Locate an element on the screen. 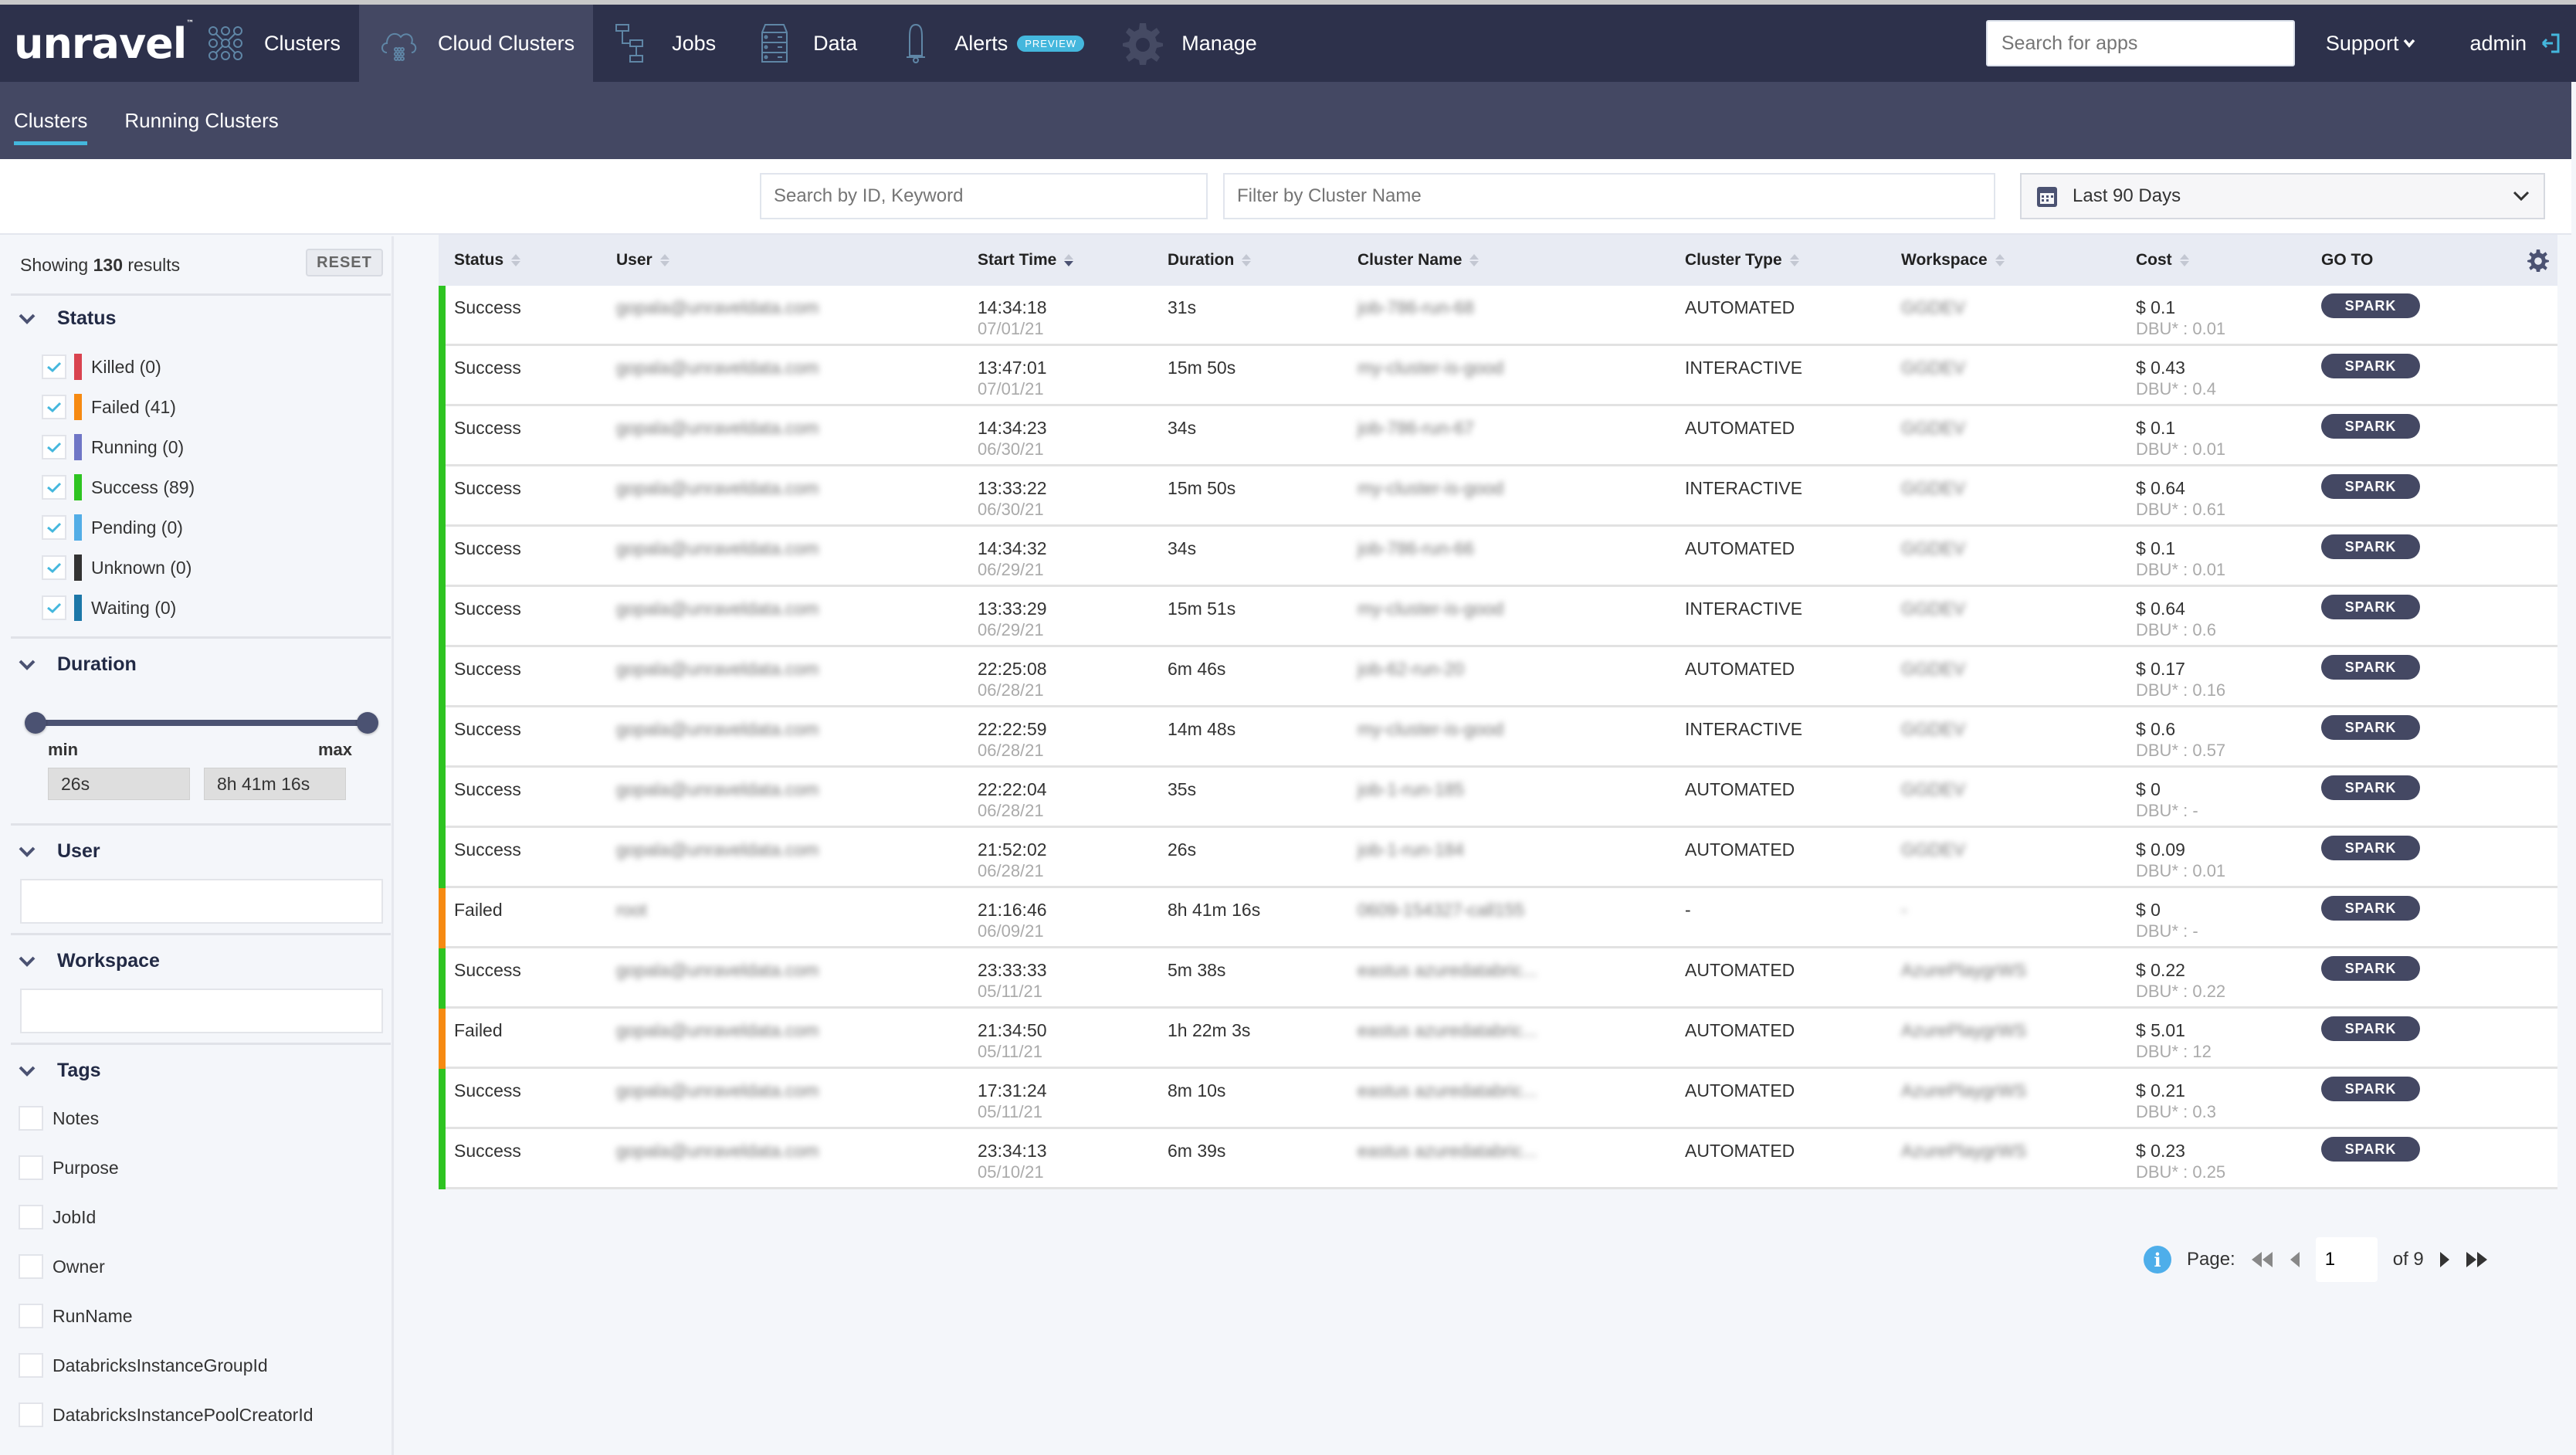 The width and height of the screenshot is (2576, 1455). nav-cloud-clusters: Cloud Clusters is located at coordinates (476, 44).